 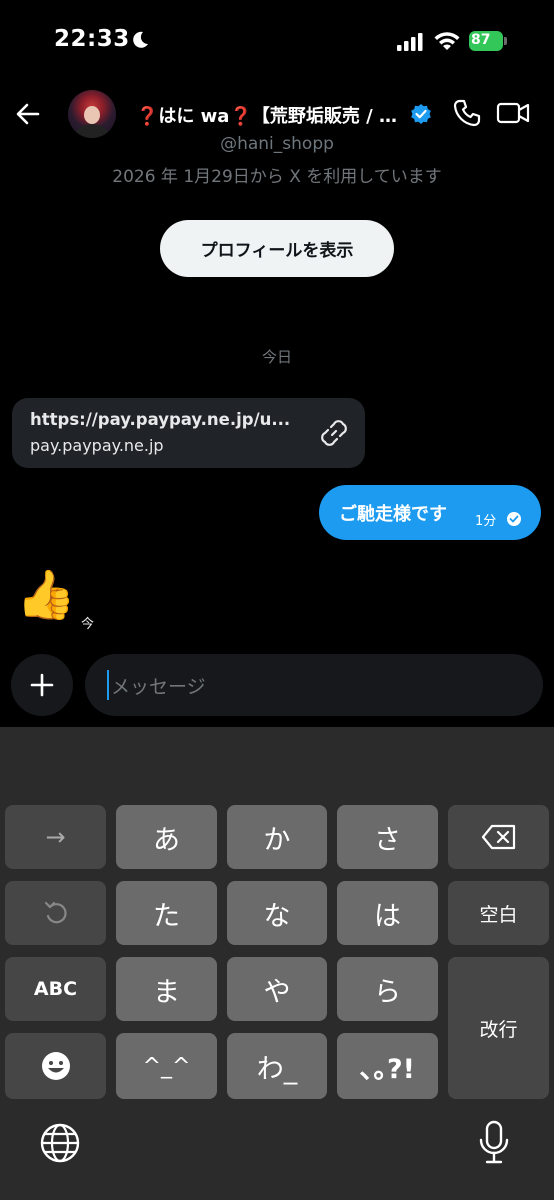 What do you see at coordinates (447, 41) in the screenshot?
I see `wifi-icon` at bounding box center [447, 41].